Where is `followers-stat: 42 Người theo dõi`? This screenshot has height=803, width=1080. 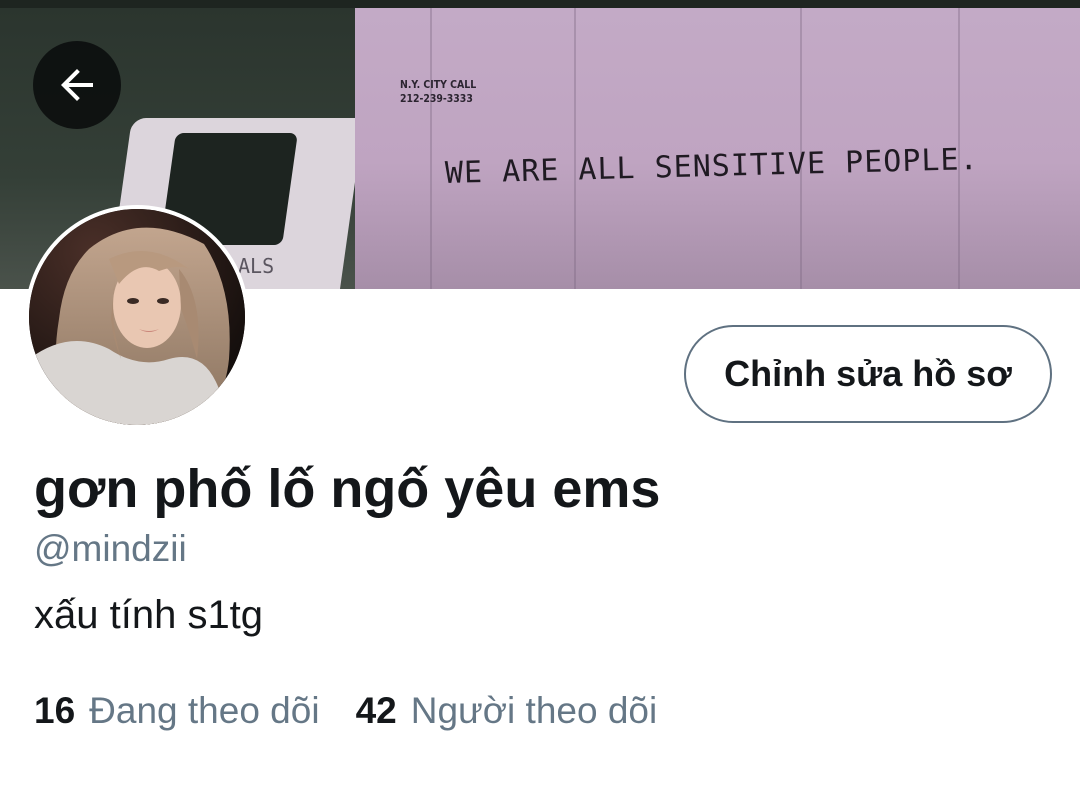
followers-stat: 42 Người theo dõi is located at coordinates (507, 711).